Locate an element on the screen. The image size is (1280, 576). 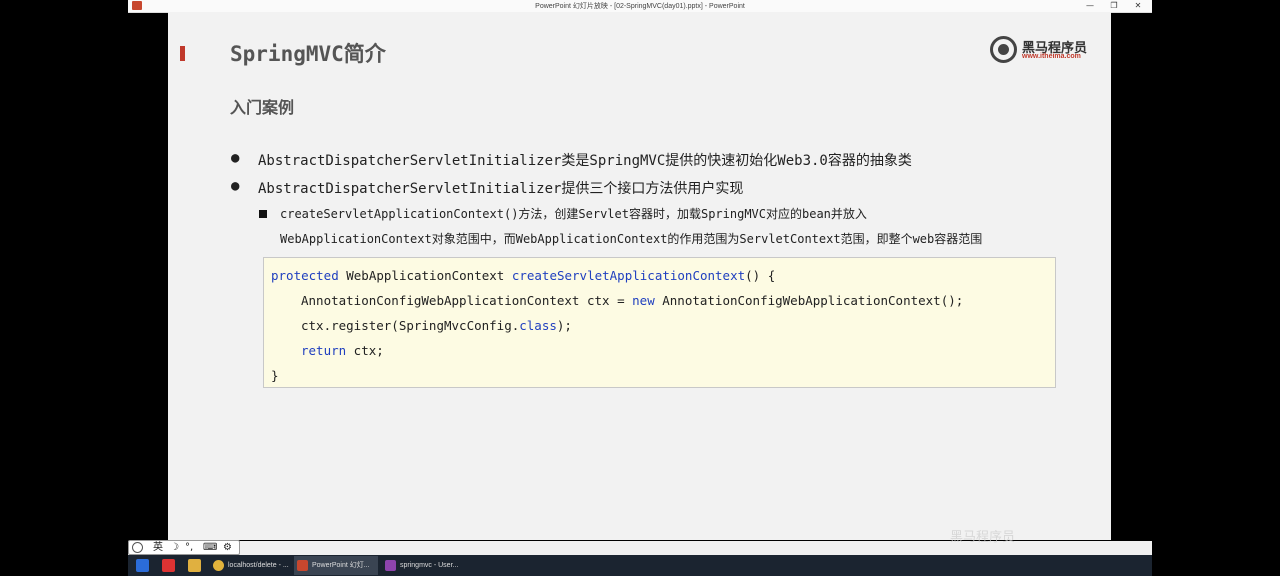
slide-subtitle: 入门案例 is located at coordinates (262, 107).